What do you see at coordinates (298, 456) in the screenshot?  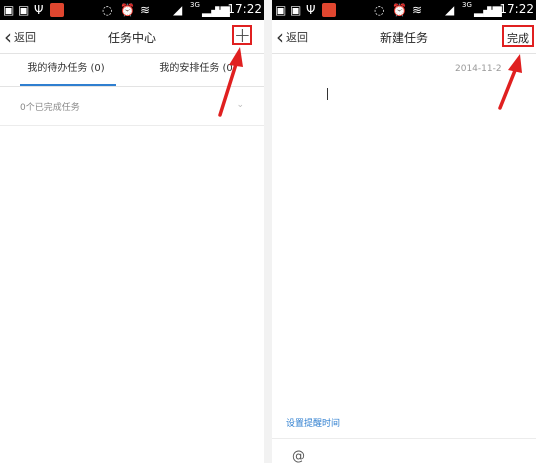 I see `mention-icon: @` at bounding box center [298, 456].